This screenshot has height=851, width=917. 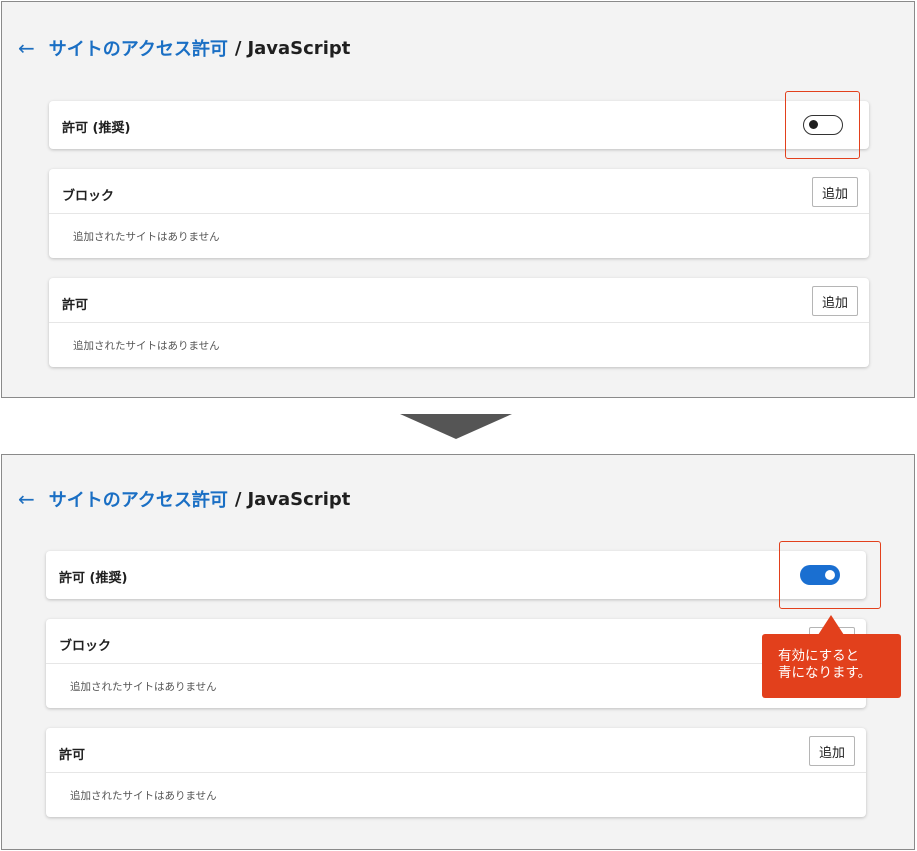 I want to click on callout-pointer, so click(x=831, y=625).